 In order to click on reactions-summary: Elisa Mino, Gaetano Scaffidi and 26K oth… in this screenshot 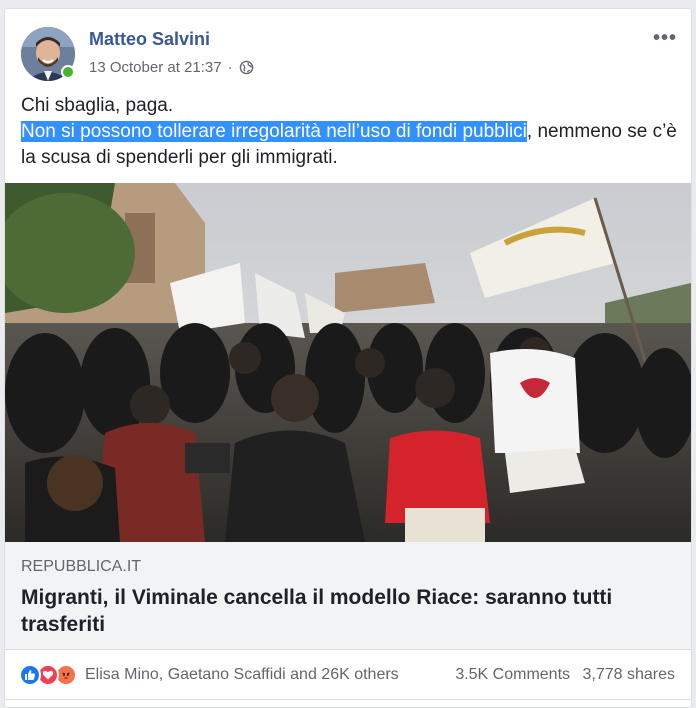, I will do `click(209, 675)`.